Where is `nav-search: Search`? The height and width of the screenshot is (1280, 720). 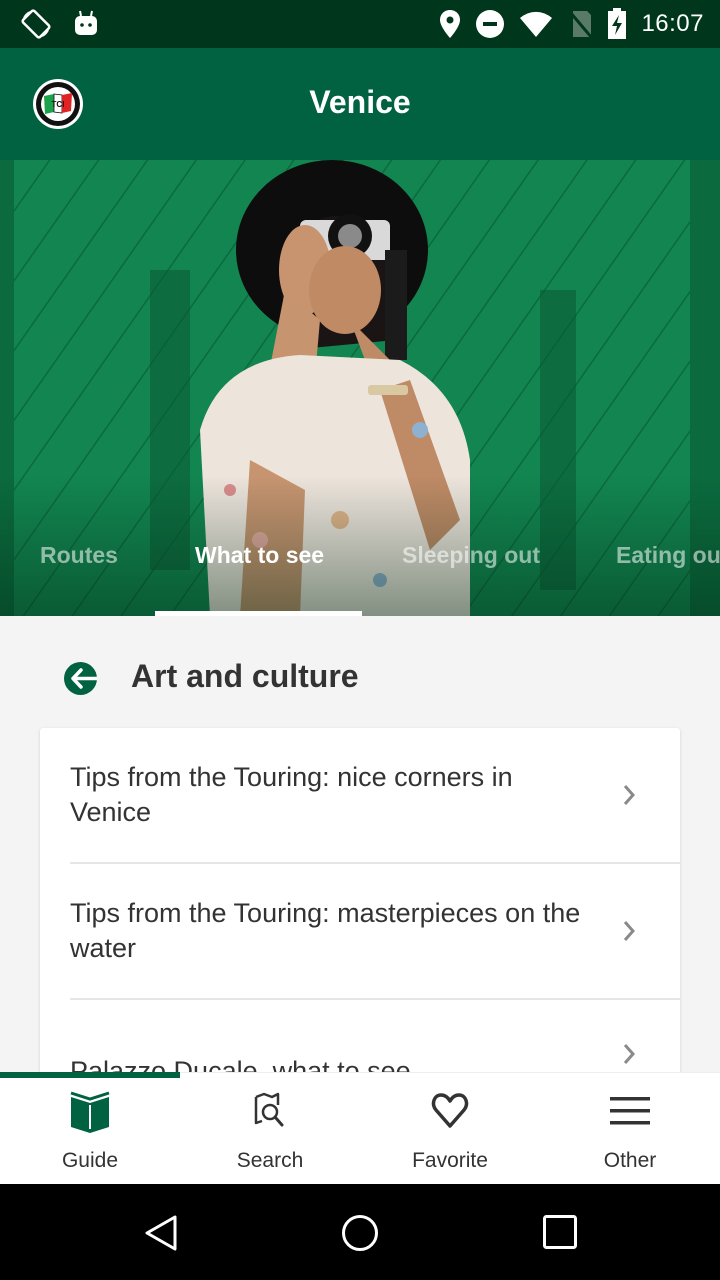 nav-search: Search is located at coordinates (270, 1129).